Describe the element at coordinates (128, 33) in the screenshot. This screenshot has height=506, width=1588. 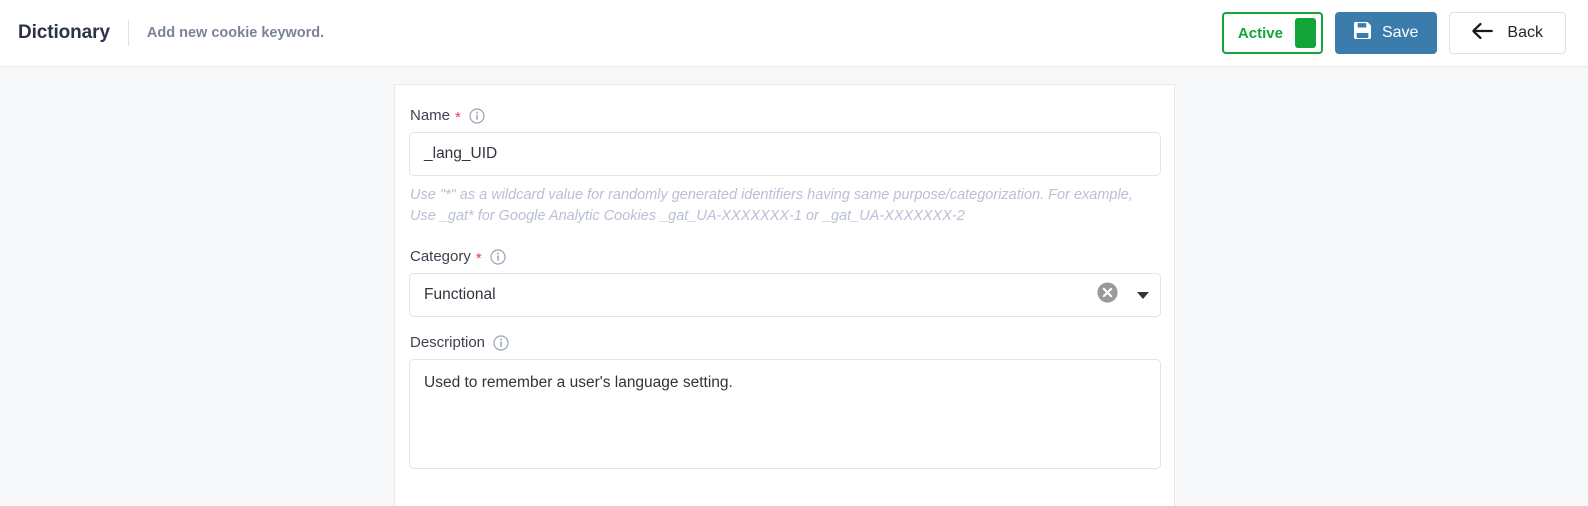
I see `title-divider` at that location.